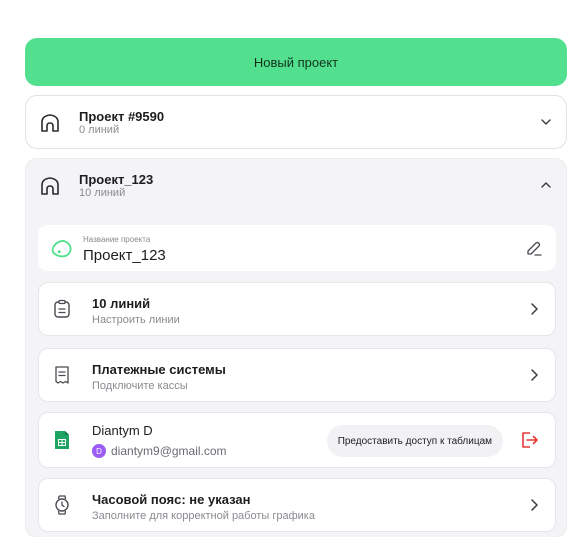 Image resolution: width=576 pixels, height=537 pixels. What do you see at coordinates (414, 441) in the screenshot?
I see `share-access-button: Предоставить доступ к таблицам` at bounding box center [414, 441].